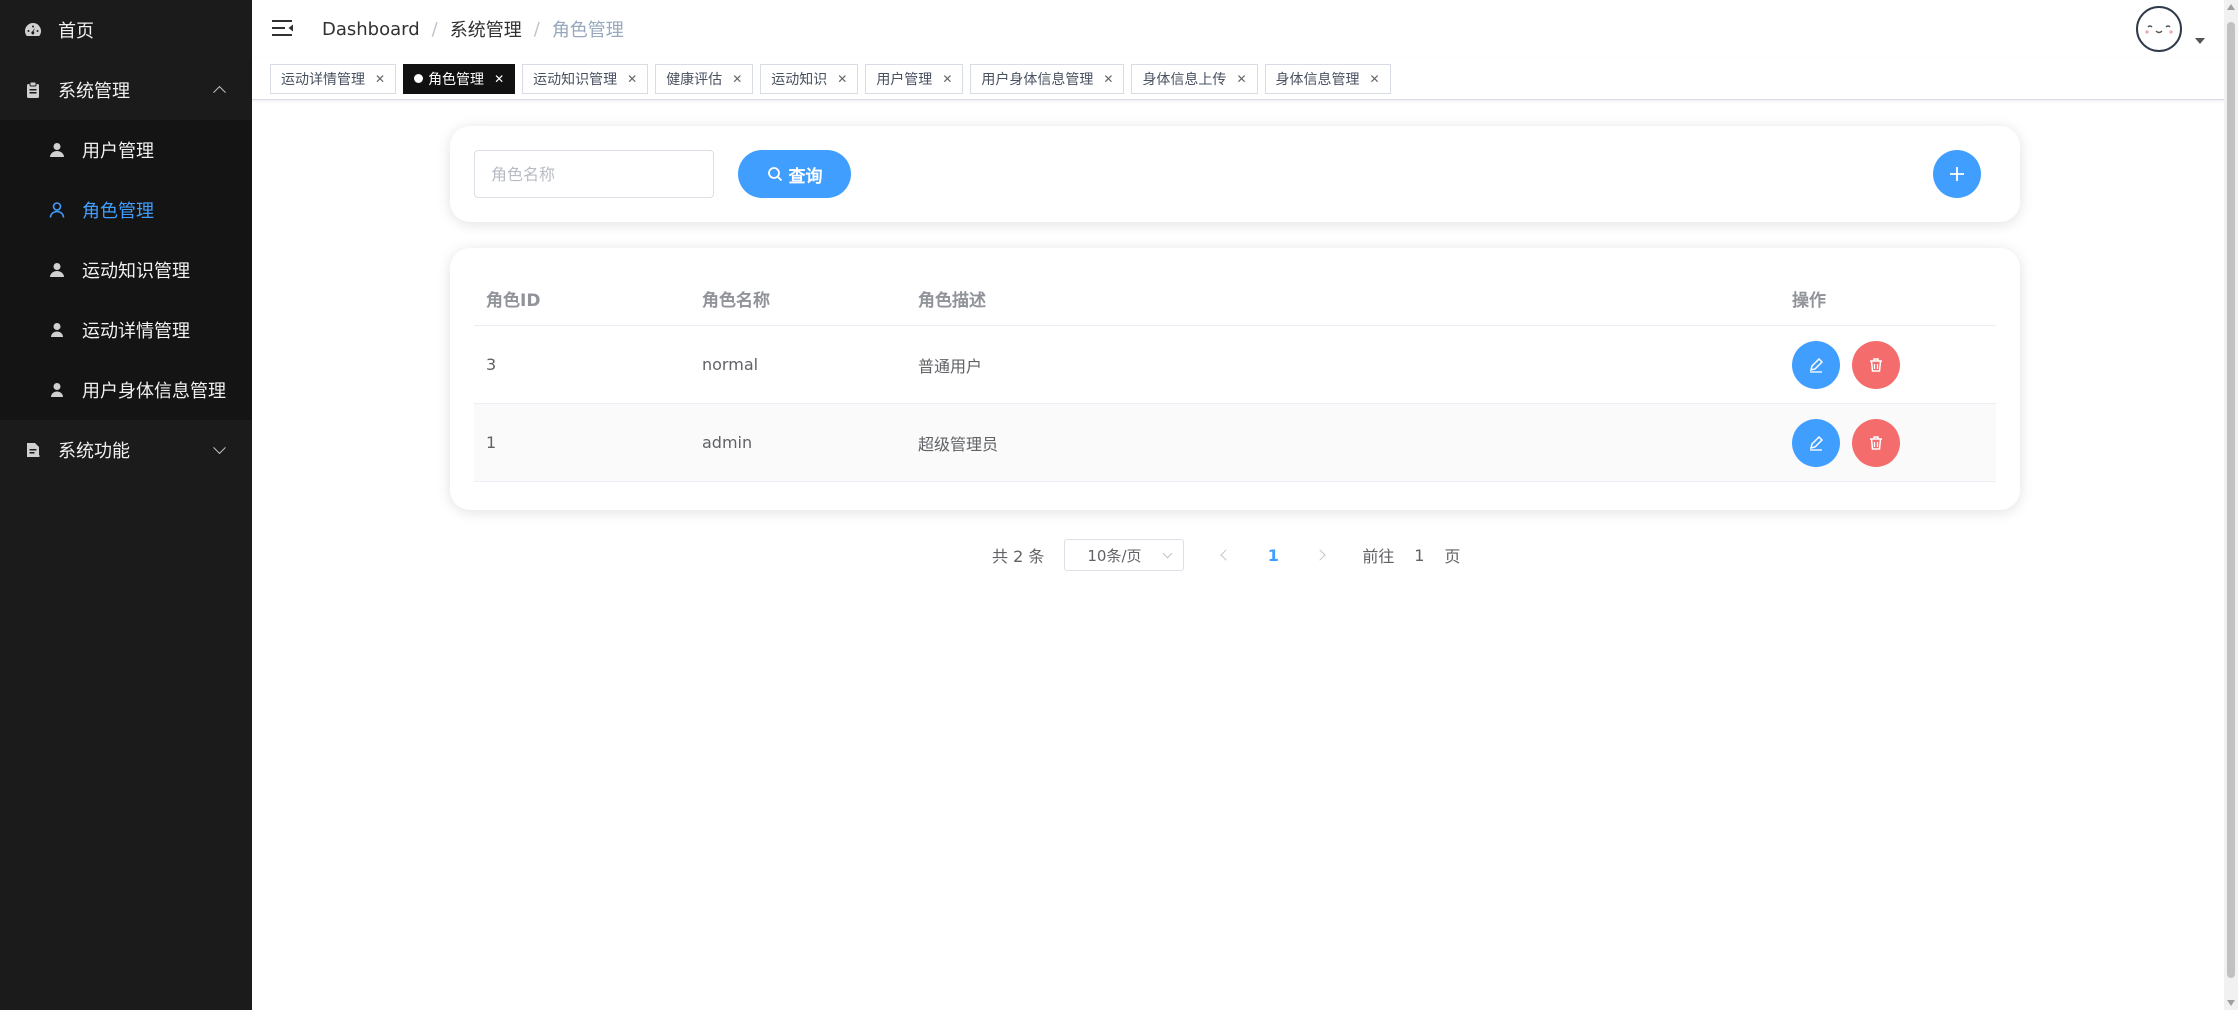  I want to click on column-header-actions: 操作, so click(1809, 301).